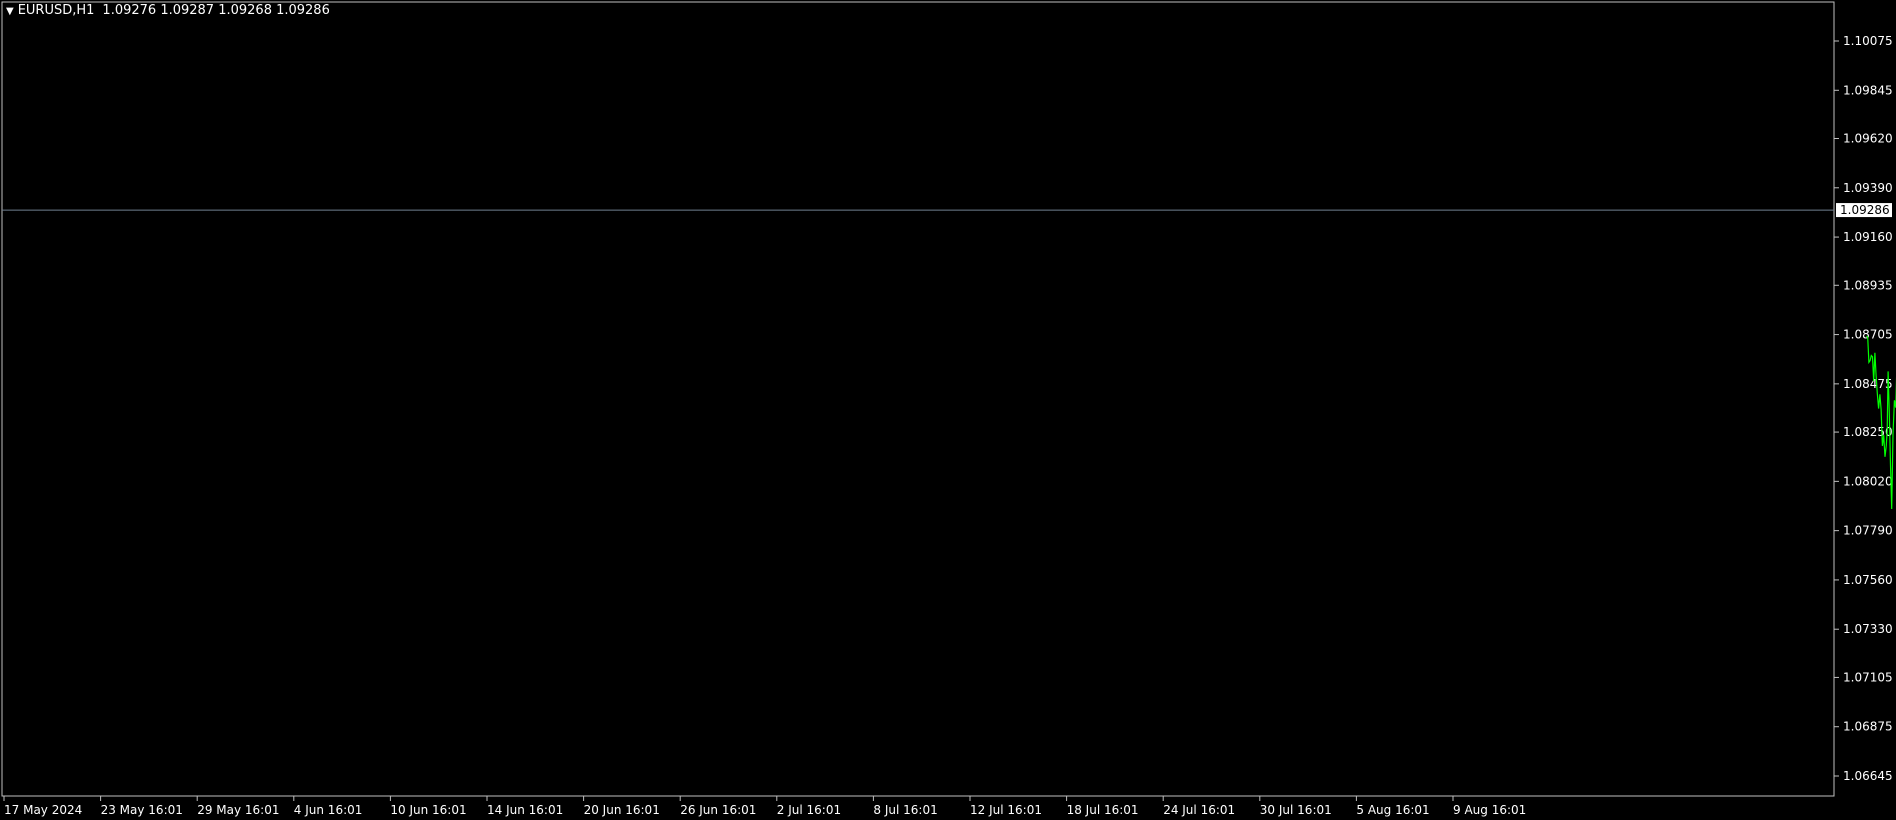 The width and height of the screenshot is (1896, 820). Describe the element at coordinates (525, 810) in the screenshot. I see `x-tick-label: 14 Jun 16:01` at that location.